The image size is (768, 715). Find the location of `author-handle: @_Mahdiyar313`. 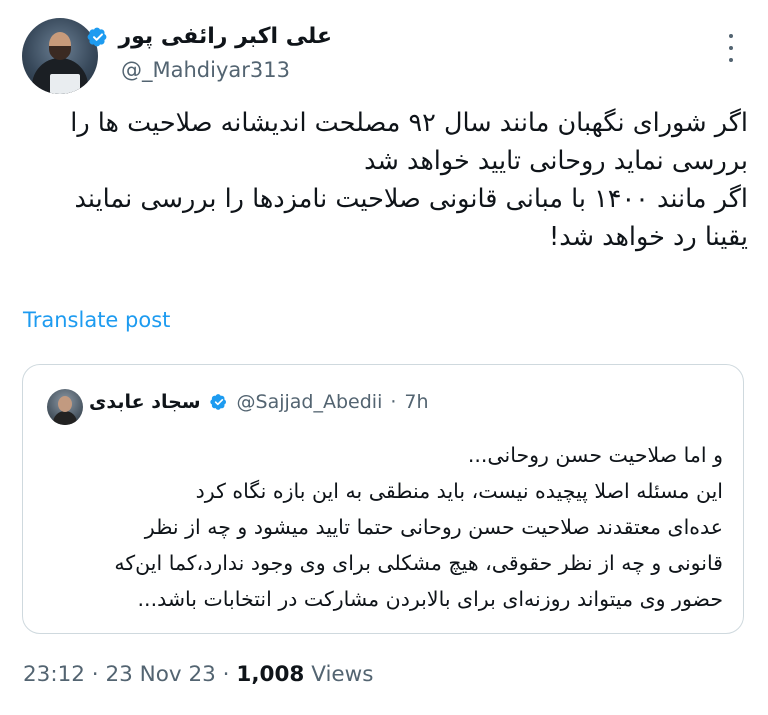

author-handle: @_Mahdiyar313 is located at coordinates (205, 70).